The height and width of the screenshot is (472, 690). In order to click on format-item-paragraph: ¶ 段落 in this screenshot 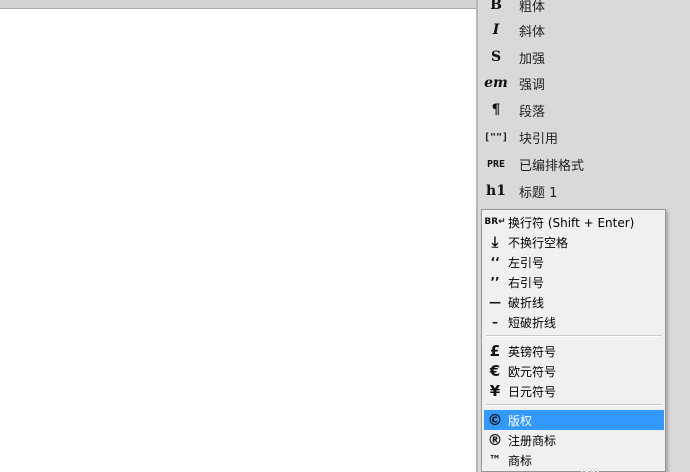, I will do `click(582, 110)`.